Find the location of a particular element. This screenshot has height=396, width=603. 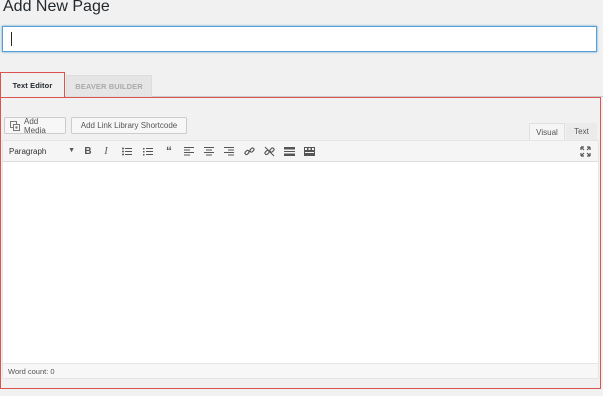

align-left-icon is located at coordinates (189, 151).